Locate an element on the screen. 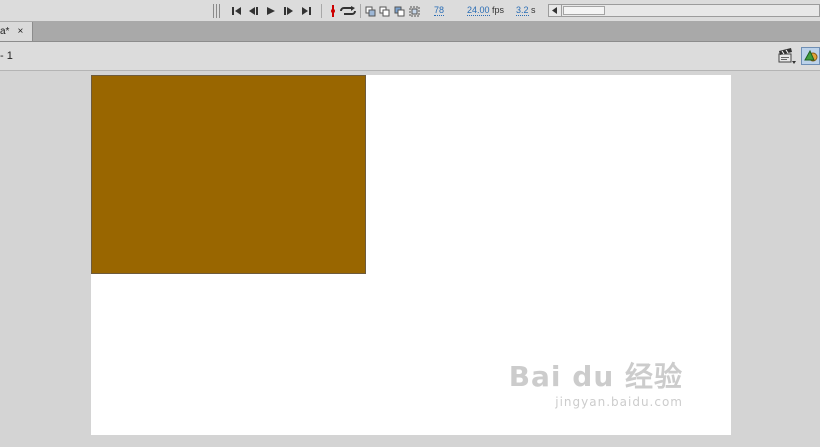  frame-rate-unit: fps is located at coordinates (498, 10).